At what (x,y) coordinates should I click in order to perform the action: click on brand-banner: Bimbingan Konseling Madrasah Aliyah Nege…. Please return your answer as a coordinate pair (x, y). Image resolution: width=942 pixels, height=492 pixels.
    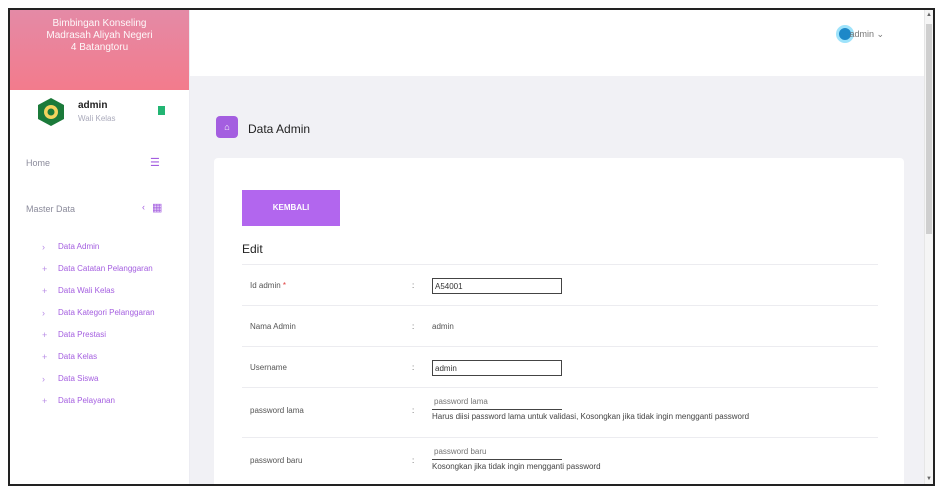
    Looking at the image, I should click on (99, 50).